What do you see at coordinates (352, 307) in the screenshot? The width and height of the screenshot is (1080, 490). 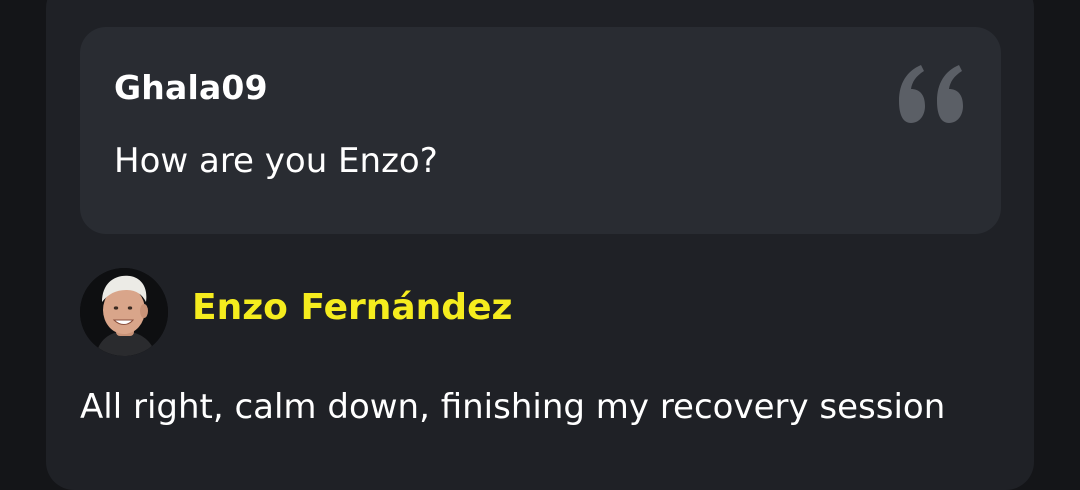 I see `responder-name: Enzo Fernández` at bounding box center [352, 307].